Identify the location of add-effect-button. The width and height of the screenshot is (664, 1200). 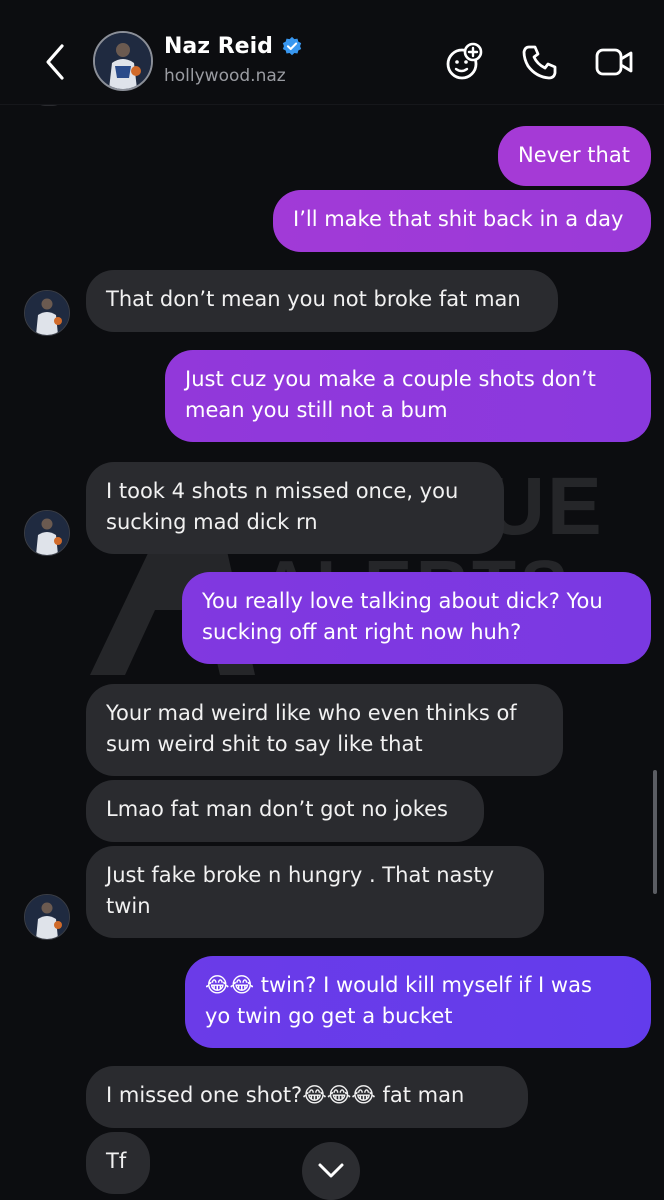
(464, 62).